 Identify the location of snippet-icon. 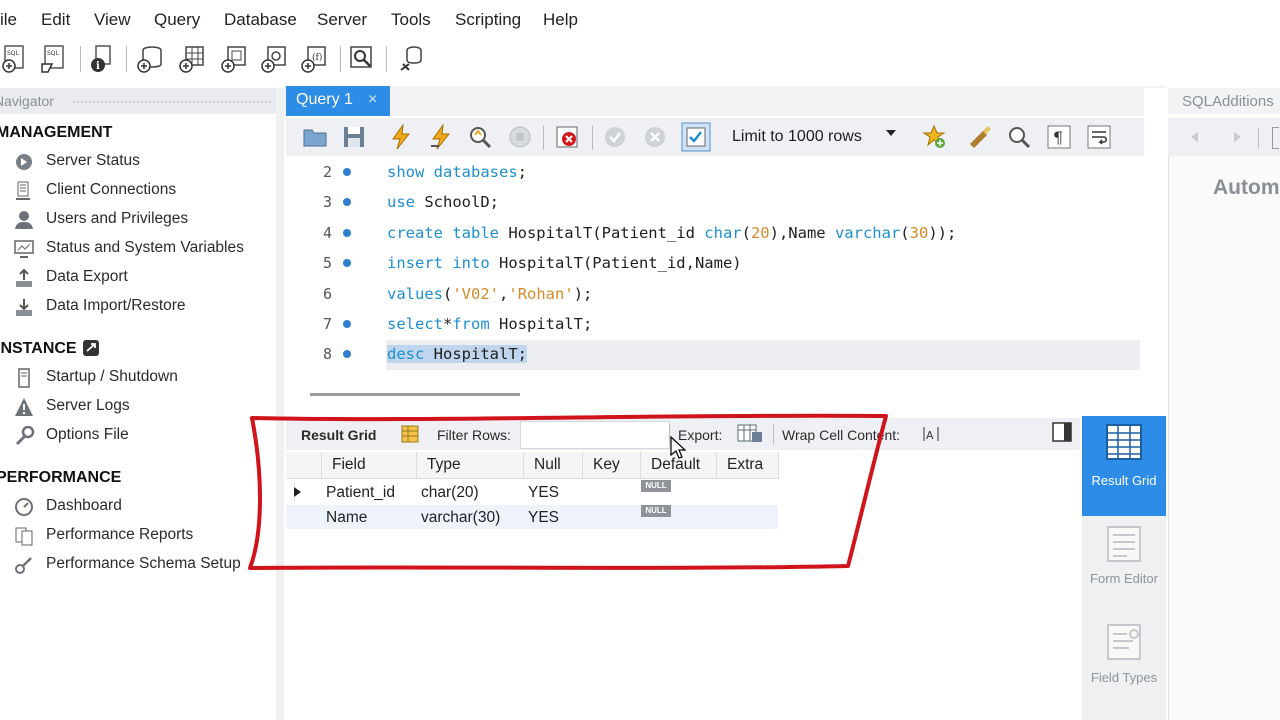
(1275, 138).